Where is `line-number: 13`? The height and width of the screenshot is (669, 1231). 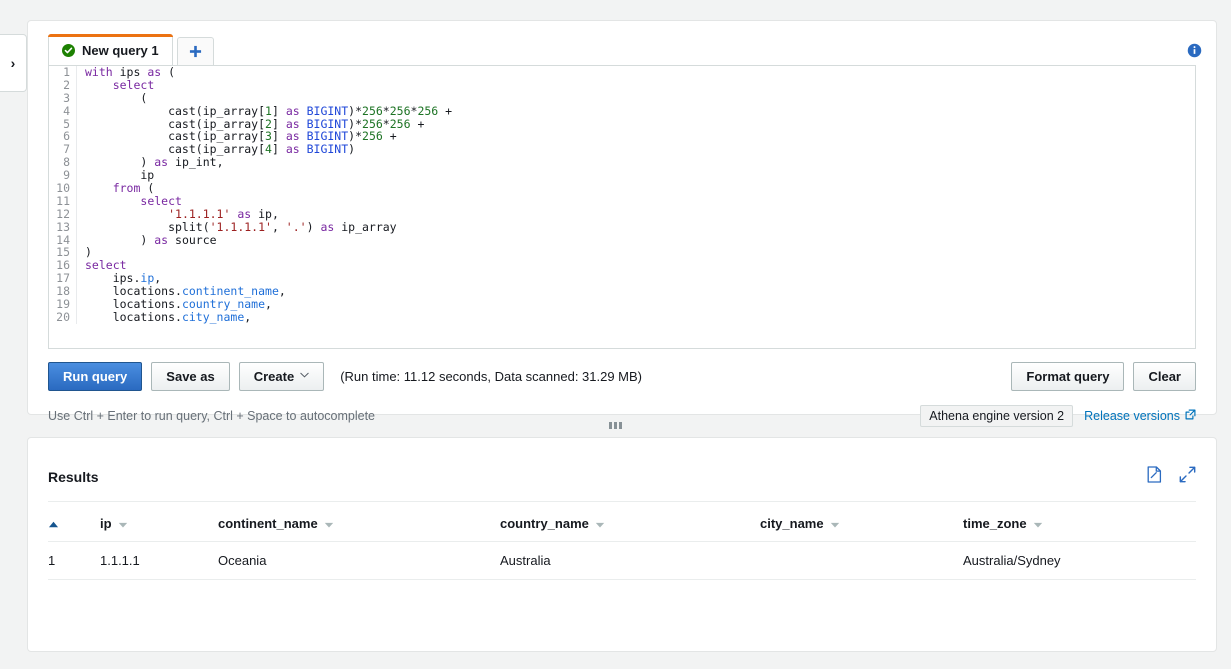 line-number: 13 is located at coordinates (63, 227).